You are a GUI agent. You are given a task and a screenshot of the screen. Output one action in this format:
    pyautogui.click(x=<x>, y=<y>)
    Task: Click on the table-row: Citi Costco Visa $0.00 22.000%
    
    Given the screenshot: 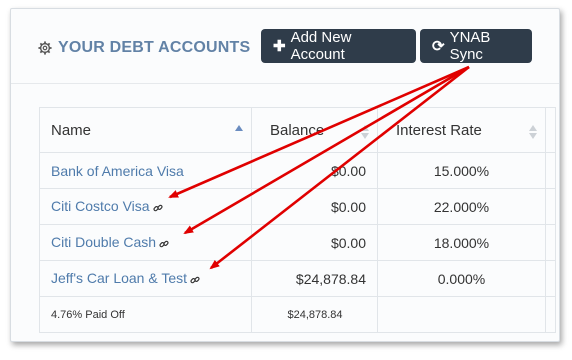 What is the action you would take?
    pyautogui.click(x=297, y=206)
    